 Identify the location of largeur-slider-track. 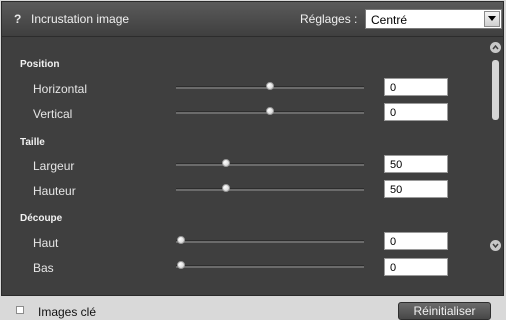
(270, 164).